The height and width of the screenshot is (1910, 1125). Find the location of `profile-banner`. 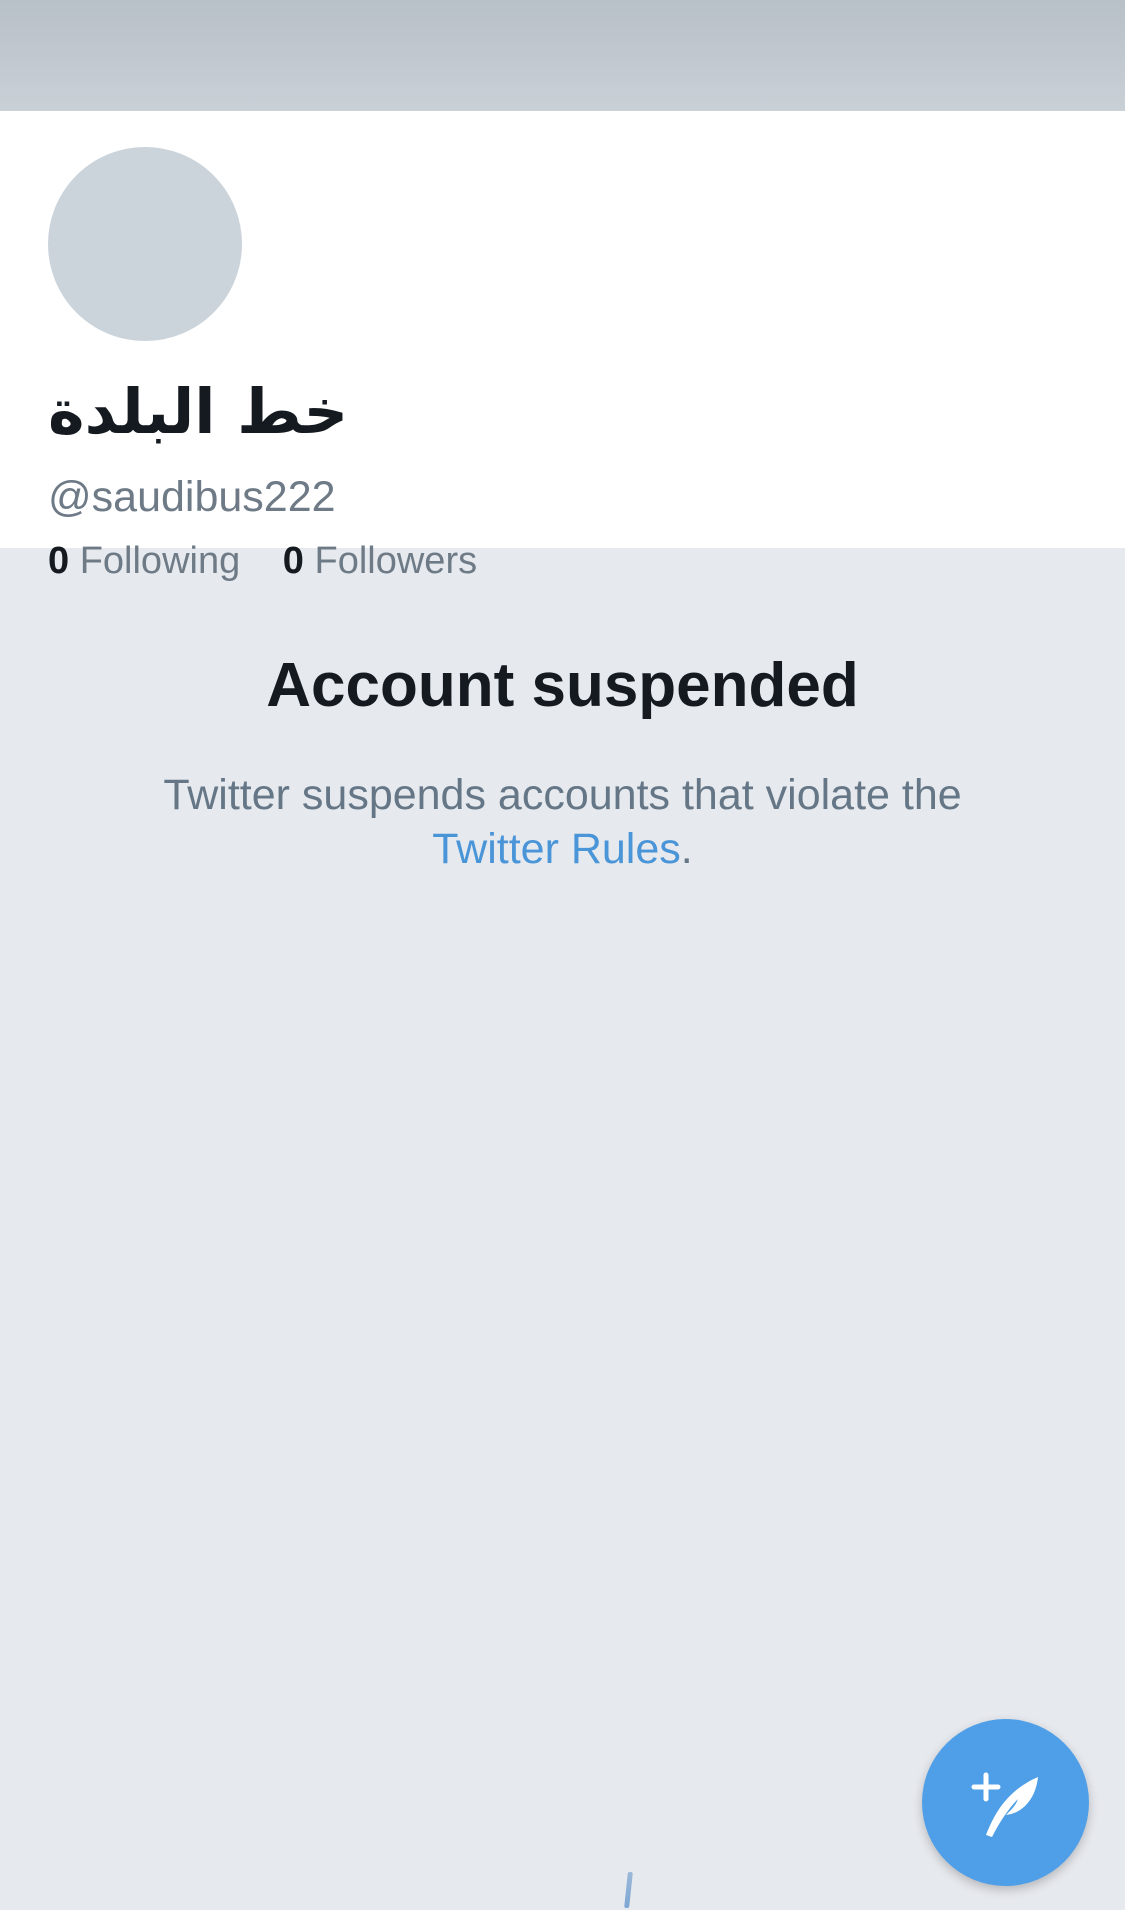

profile-banner is located at coordinates (562, 55).